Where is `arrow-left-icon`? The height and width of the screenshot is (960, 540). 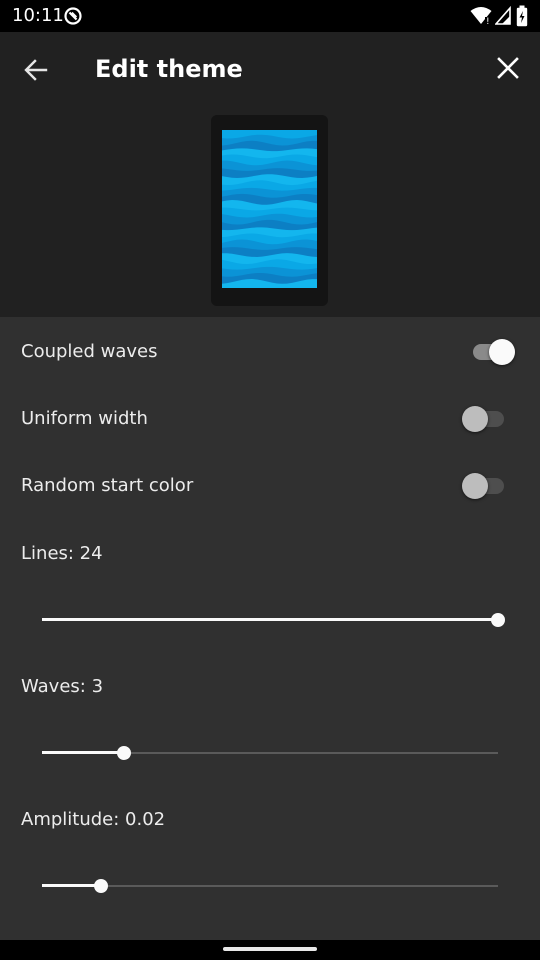
arrow-left-icon is located at coordinates (36, 70).